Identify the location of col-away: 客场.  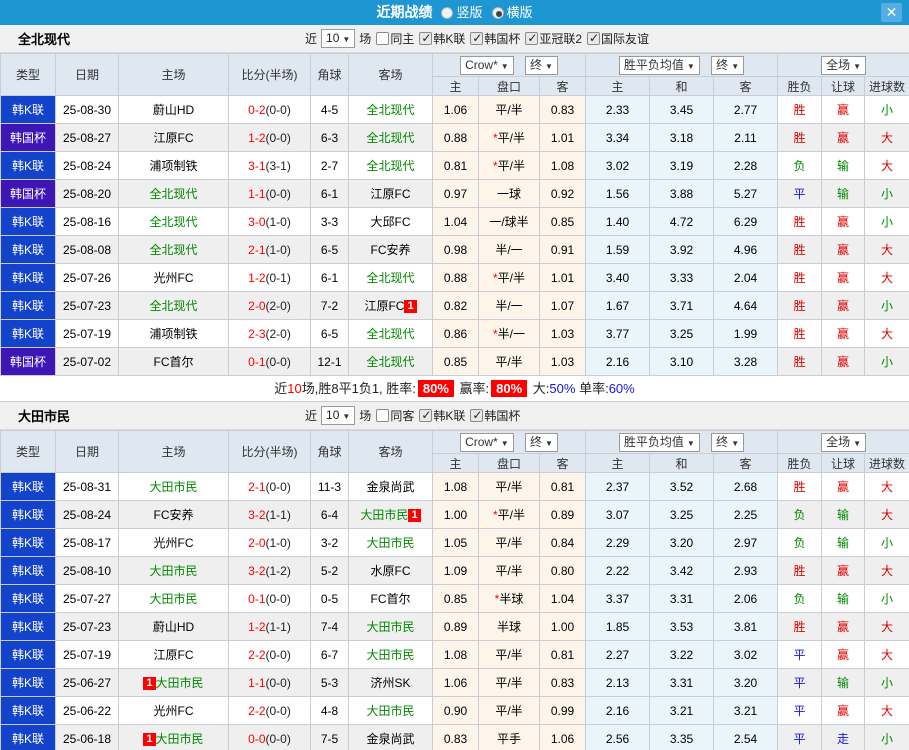
(390, 451).